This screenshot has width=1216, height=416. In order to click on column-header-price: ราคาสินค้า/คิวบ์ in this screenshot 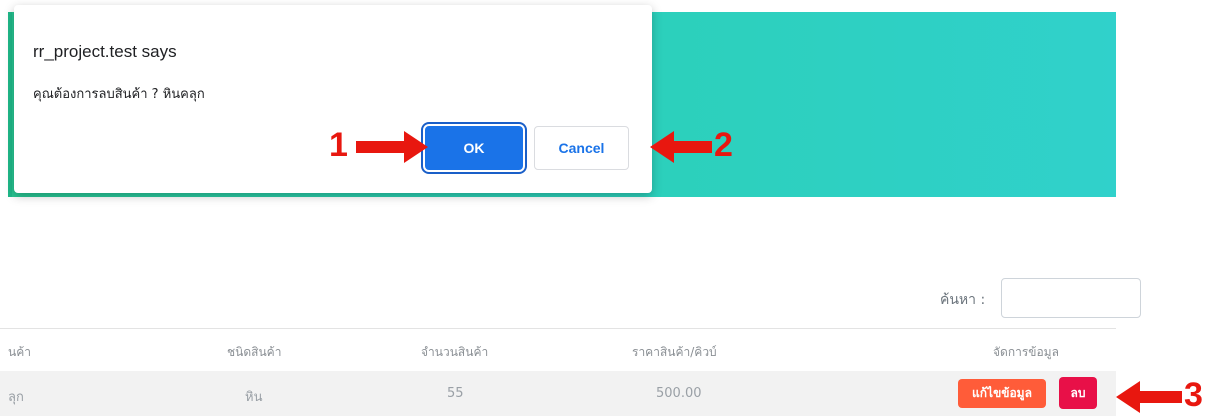, I will do `click(674, 352)`.